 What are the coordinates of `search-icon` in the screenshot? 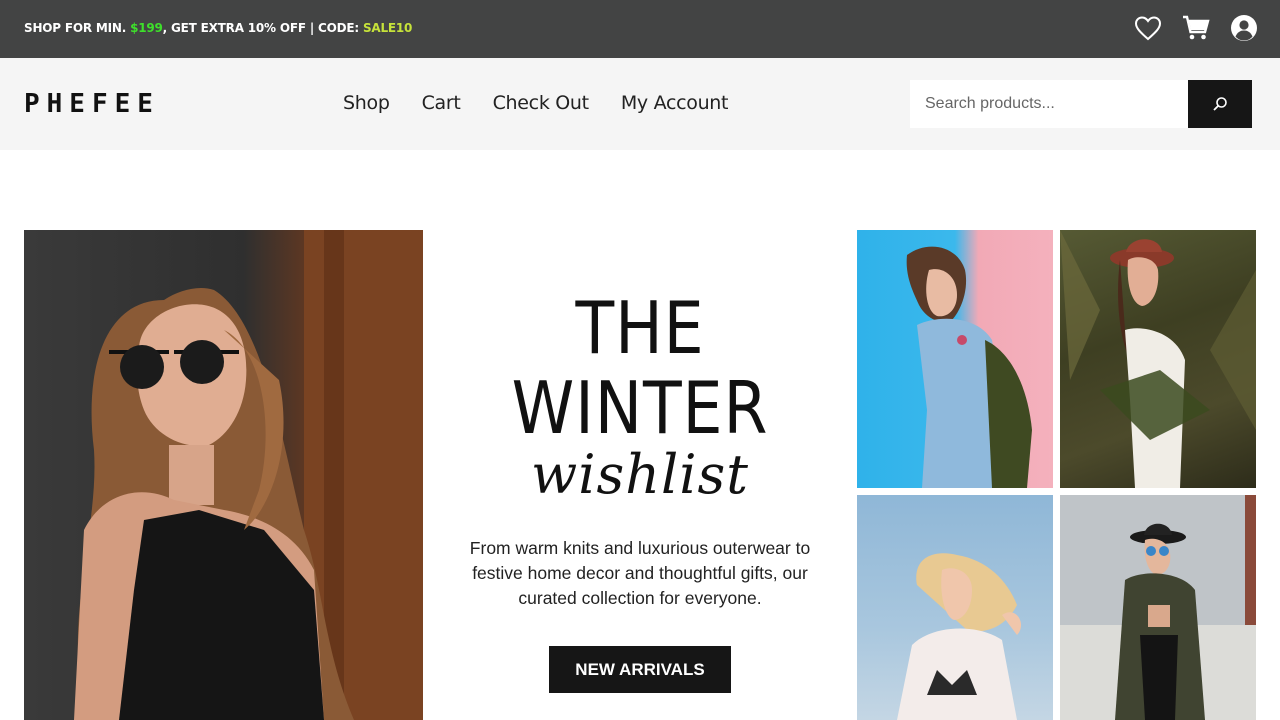 It's located at (1220, 104).